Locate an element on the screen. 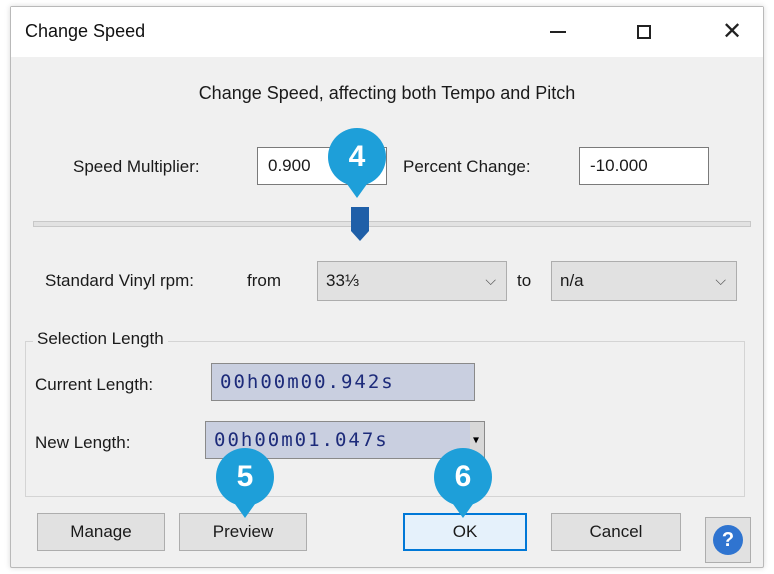  vinyl-to-select: n/a ⌵ is located at coordinates (644, 281).